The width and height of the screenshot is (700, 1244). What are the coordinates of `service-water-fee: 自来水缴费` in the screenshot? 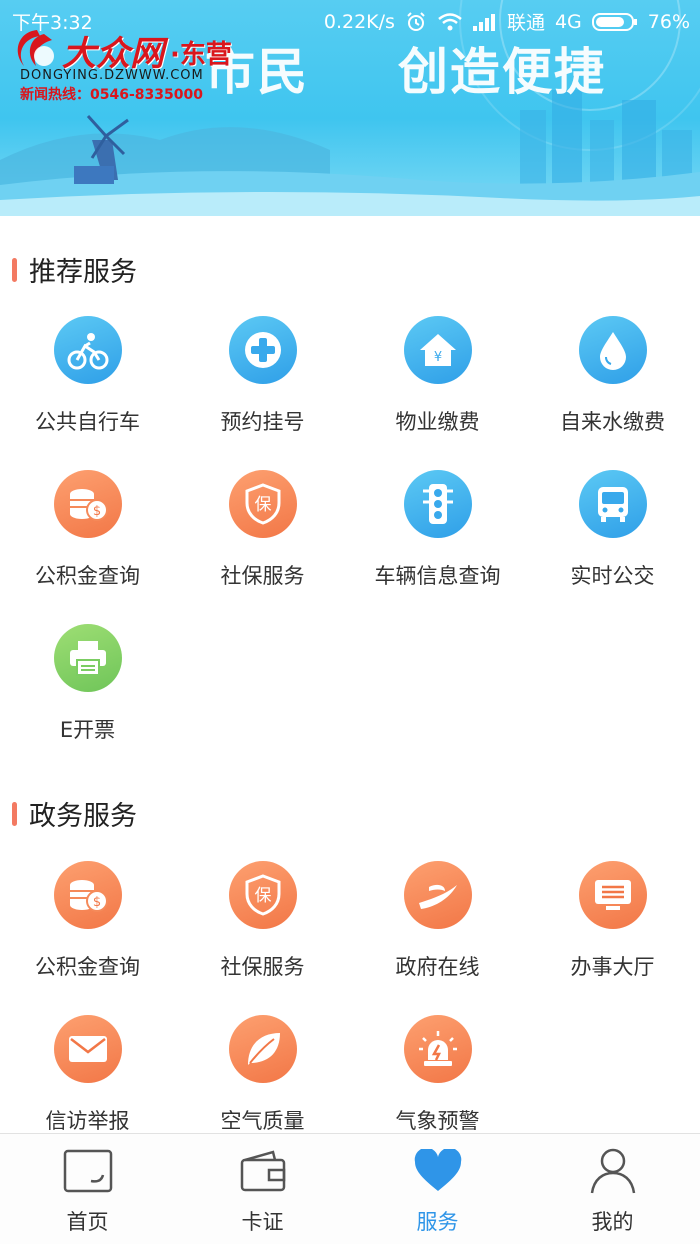 It's located at (612, 377).